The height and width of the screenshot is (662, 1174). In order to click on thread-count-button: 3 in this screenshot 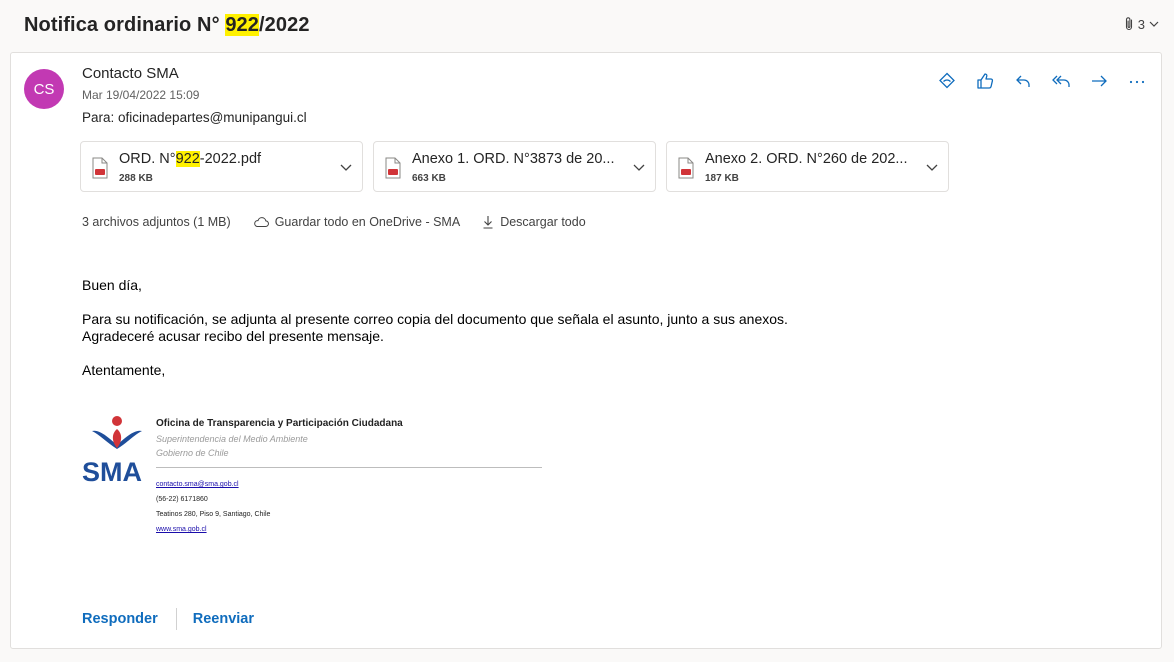, I will do `click(1141, 24)`.